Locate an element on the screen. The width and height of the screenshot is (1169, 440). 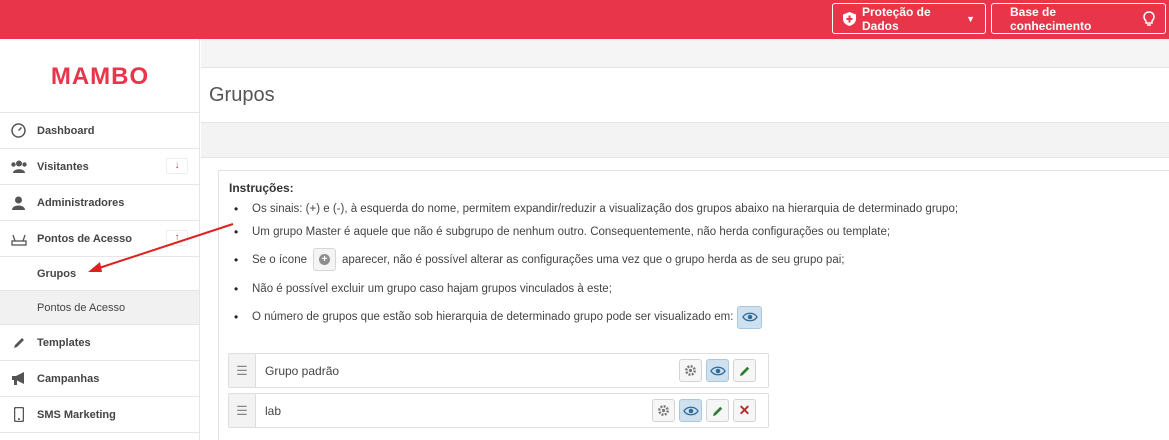
group-name: Grupo padrão is located at coordinates (302, 371).